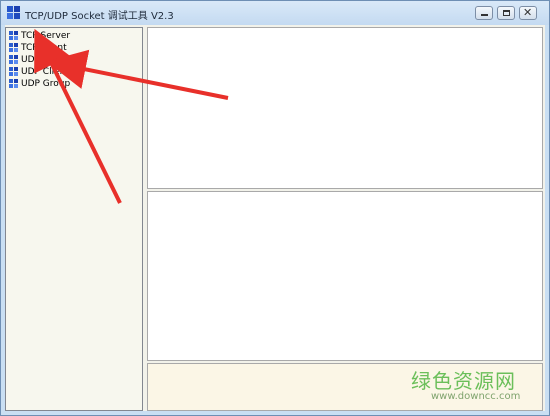  I want to click on tree-item-label: UDP Server, so click(47, 60).